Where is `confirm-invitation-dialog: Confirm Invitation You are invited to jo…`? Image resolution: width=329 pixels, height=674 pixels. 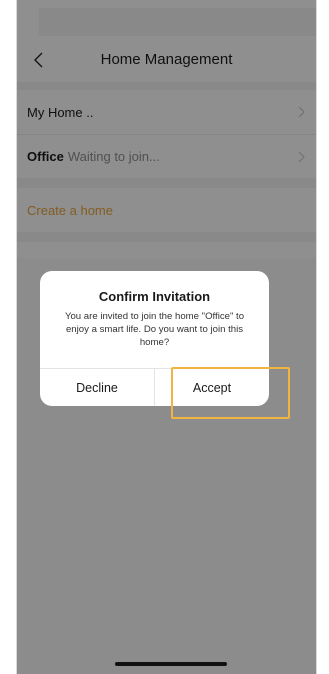
confirm-invitation-dialog: Confirm Invitation You are invited to jo… is located at coordinates (154, 338).